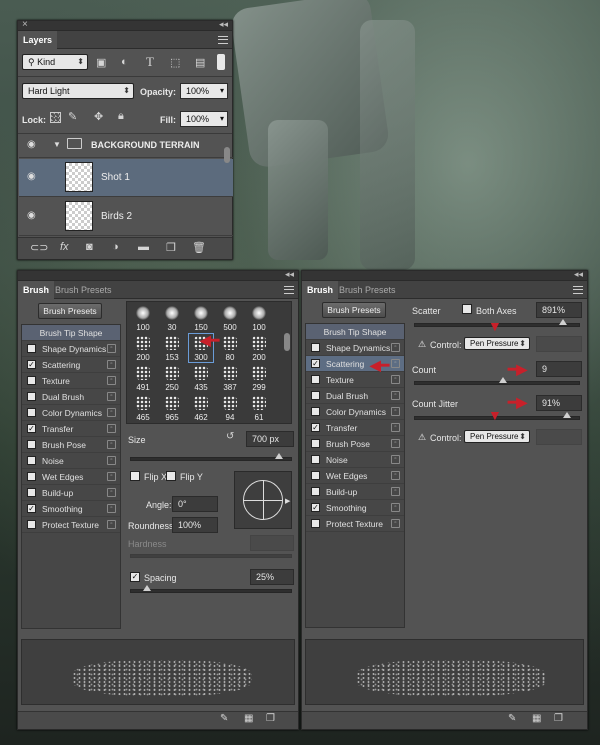  Describe the element at coordinates (121, 116) in the screenshot. I see `lock-all-icon: 🔒︎` at that location.